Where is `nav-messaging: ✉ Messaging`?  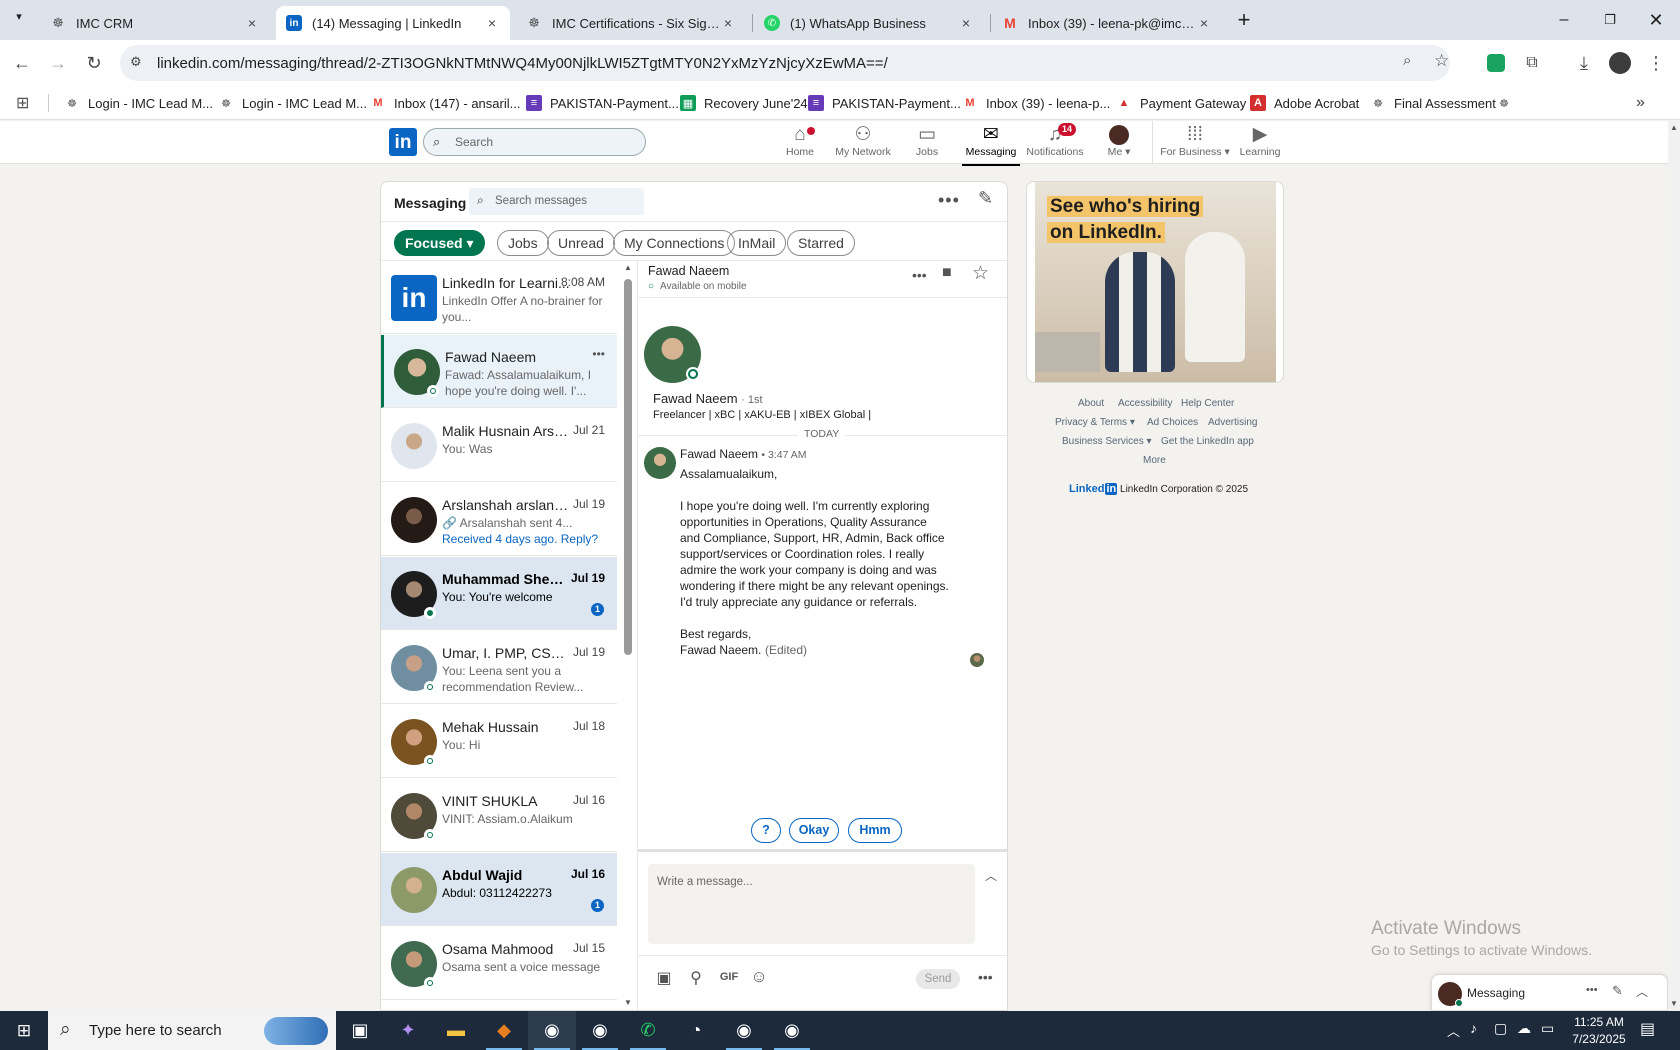 nav-messaging: ✉ Messaging is located at coordinates (991, 144).